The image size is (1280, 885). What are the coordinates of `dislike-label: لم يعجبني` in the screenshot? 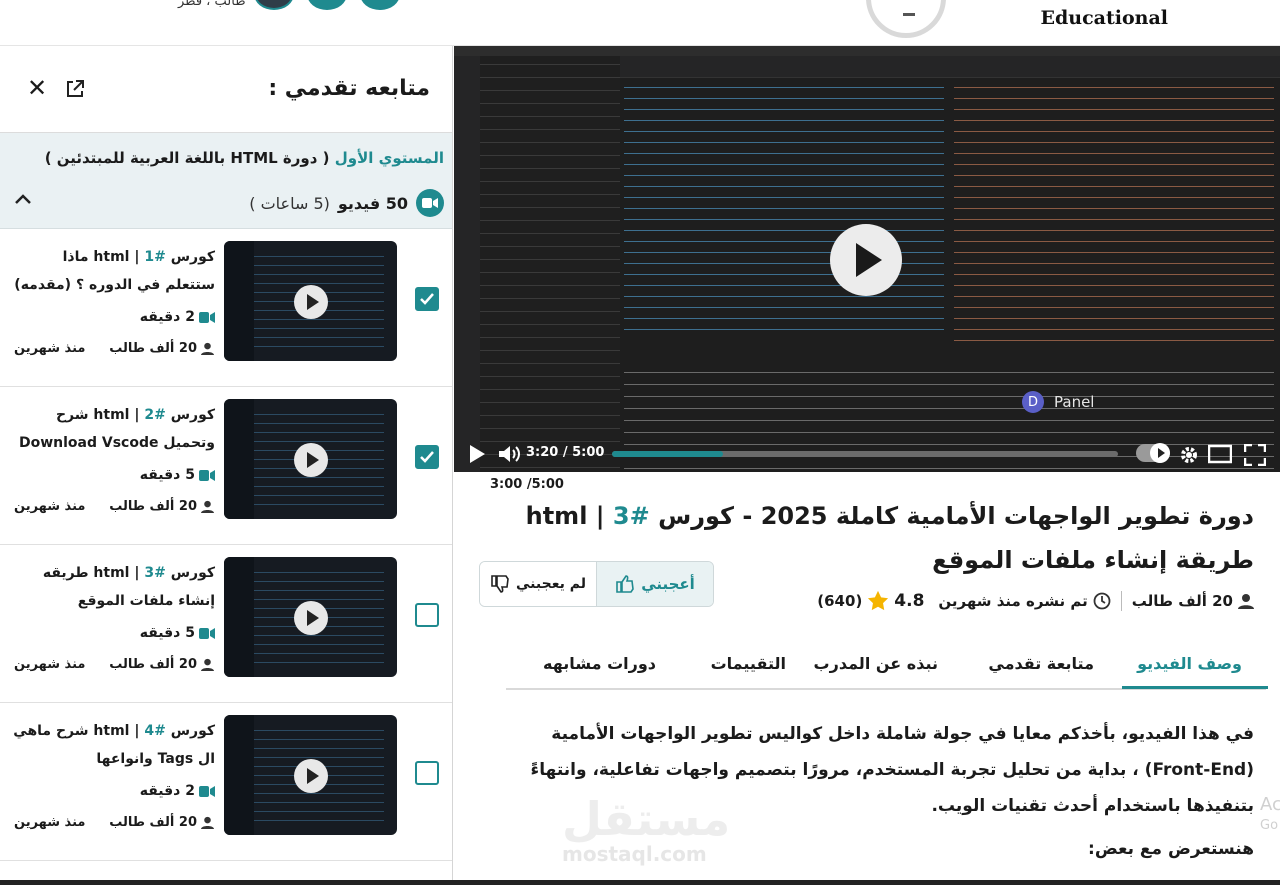 It's located at (551, 584).